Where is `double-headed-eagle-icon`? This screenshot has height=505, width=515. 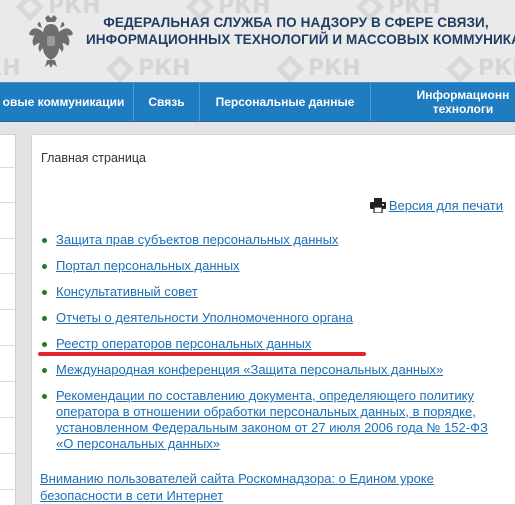
double-headed-eagle-icon is located at coordinates (51, 41).